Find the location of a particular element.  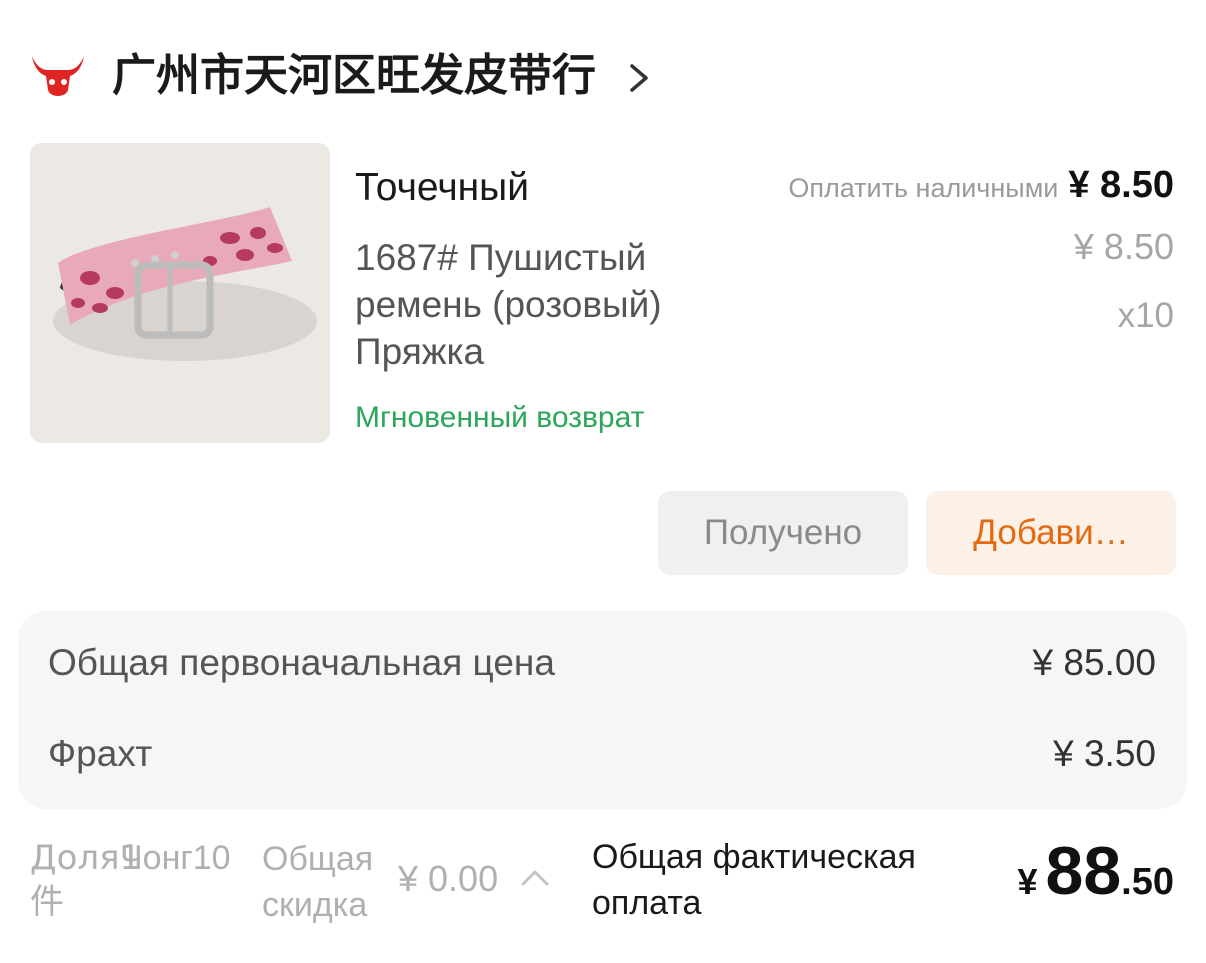

total-payment-value: ¥ 88 .50 is located at coordinates (1096, 871).